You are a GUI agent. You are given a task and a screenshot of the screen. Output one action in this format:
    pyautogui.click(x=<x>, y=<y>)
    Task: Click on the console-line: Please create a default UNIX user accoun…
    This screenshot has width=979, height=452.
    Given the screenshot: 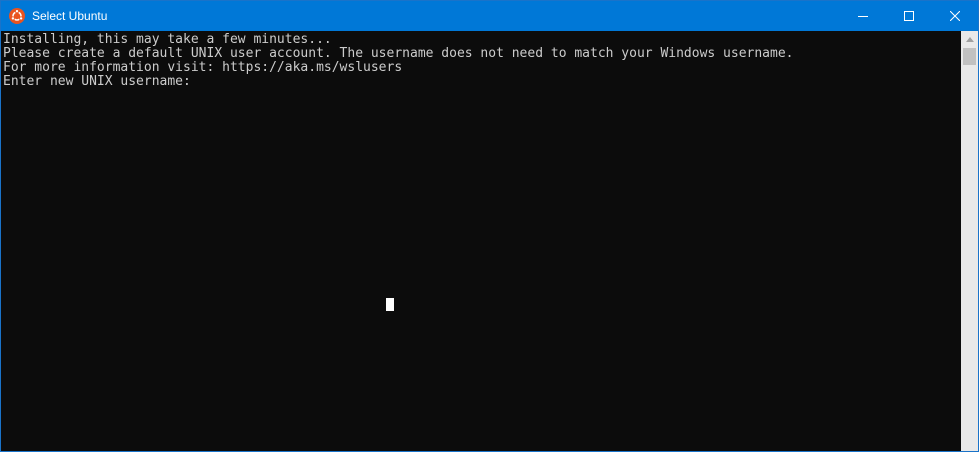 What is the action you would take?
    pyautogui.click(x=398, y=53)
    